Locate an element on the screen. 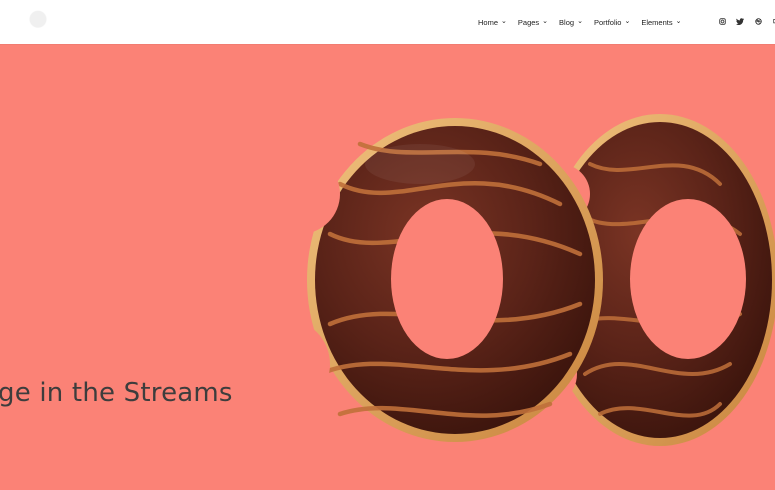 This screenshot has width=775, height=490. nav-item-elements: Elements ⌄ is located at coordinates (661, 22).